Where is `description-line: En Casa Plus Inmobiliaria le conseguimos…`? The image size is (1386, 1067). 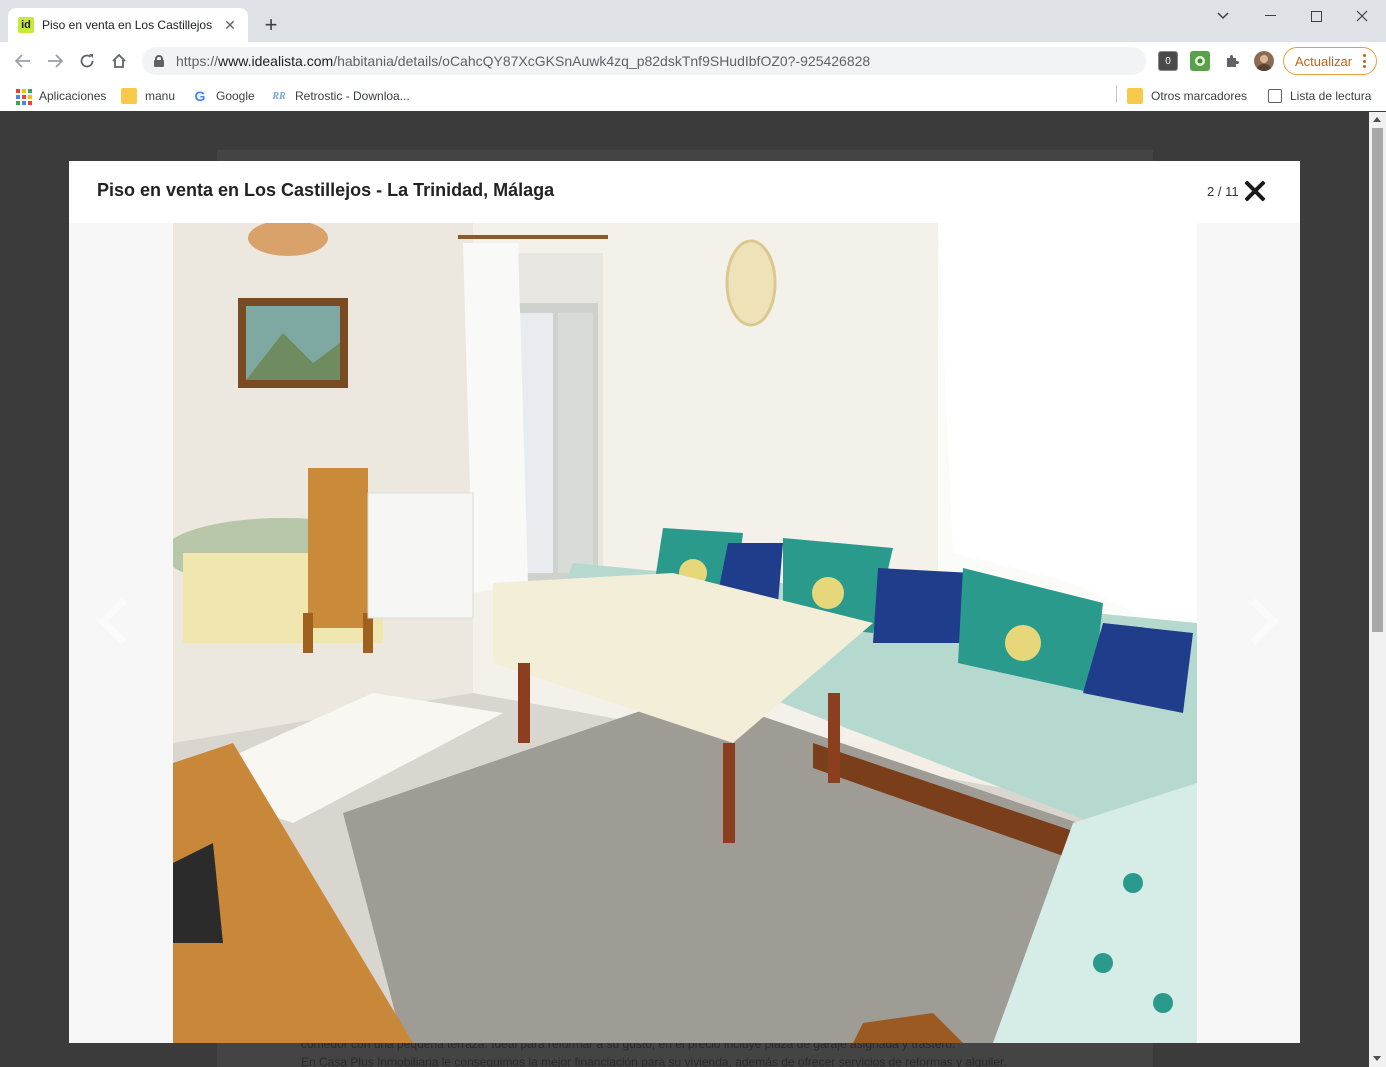 description-line: En Casa Plus Inmobiliaria le conseguimos… is located at coordinates (654, 1061).